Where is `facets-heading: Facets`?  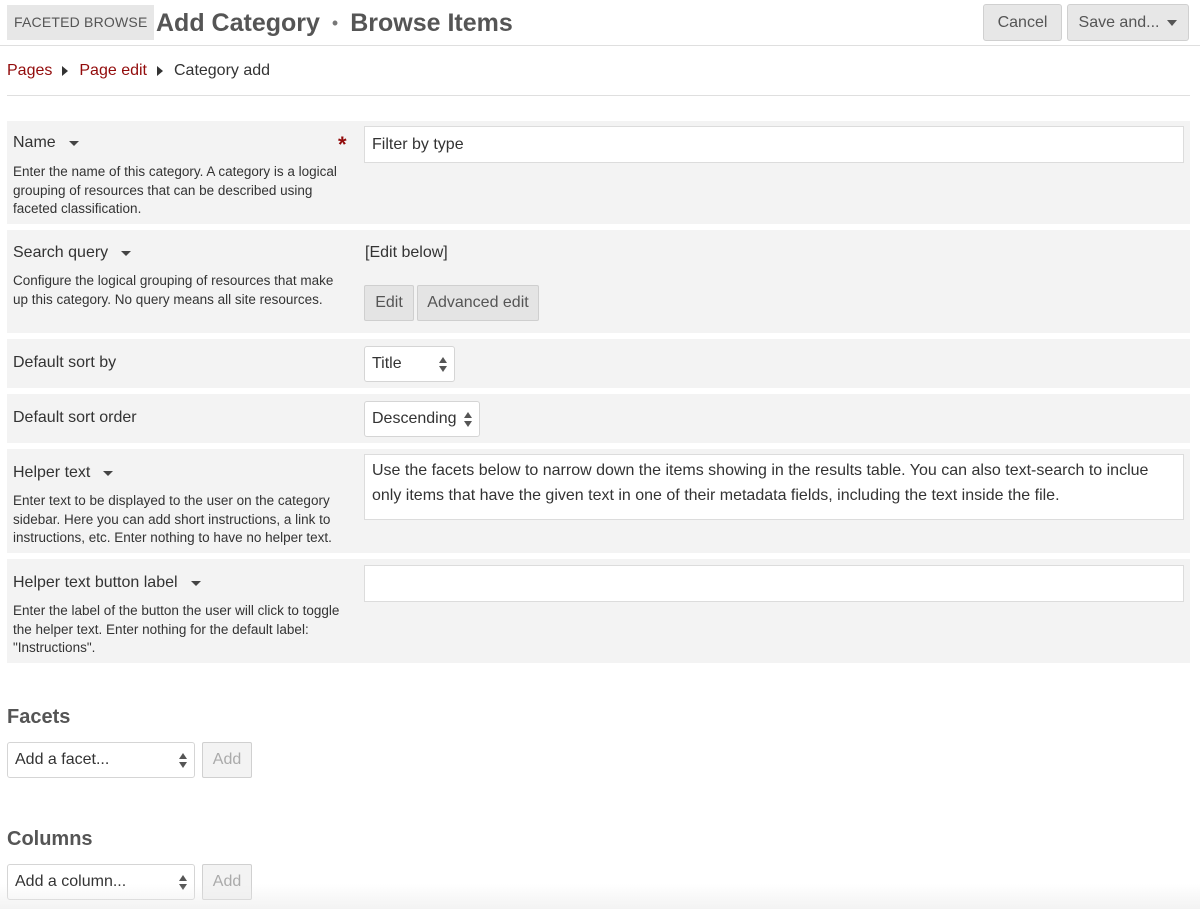 facets-heading: Facets is located at coordinates (39, 717).